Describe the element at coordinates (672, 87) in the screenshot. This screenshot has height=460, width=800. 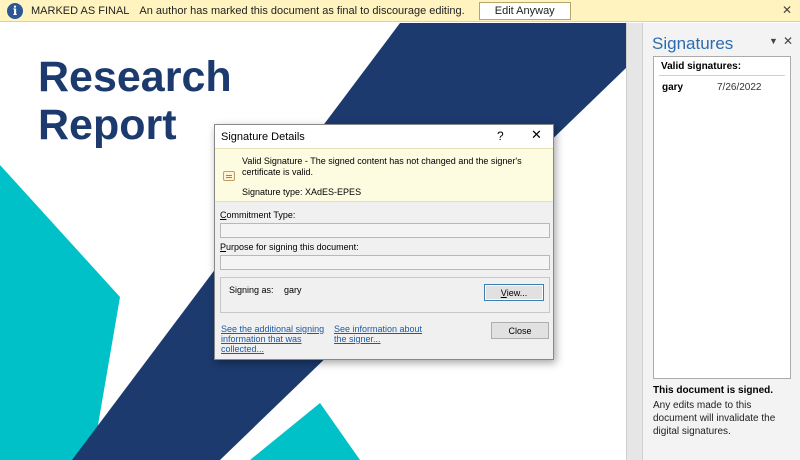
I see `signature-signer-name: gary` at that location.